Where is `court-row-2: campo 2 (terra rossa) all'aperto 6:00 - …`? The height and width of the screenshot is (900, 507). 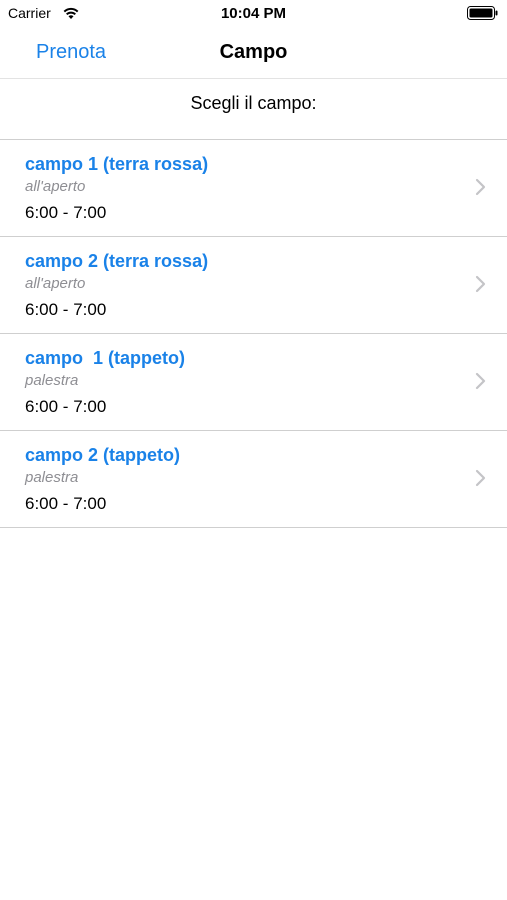 court-row-2: campo 2 (terra rossa) all'aperto 6:00 - … is located at coordinates (253, 285).